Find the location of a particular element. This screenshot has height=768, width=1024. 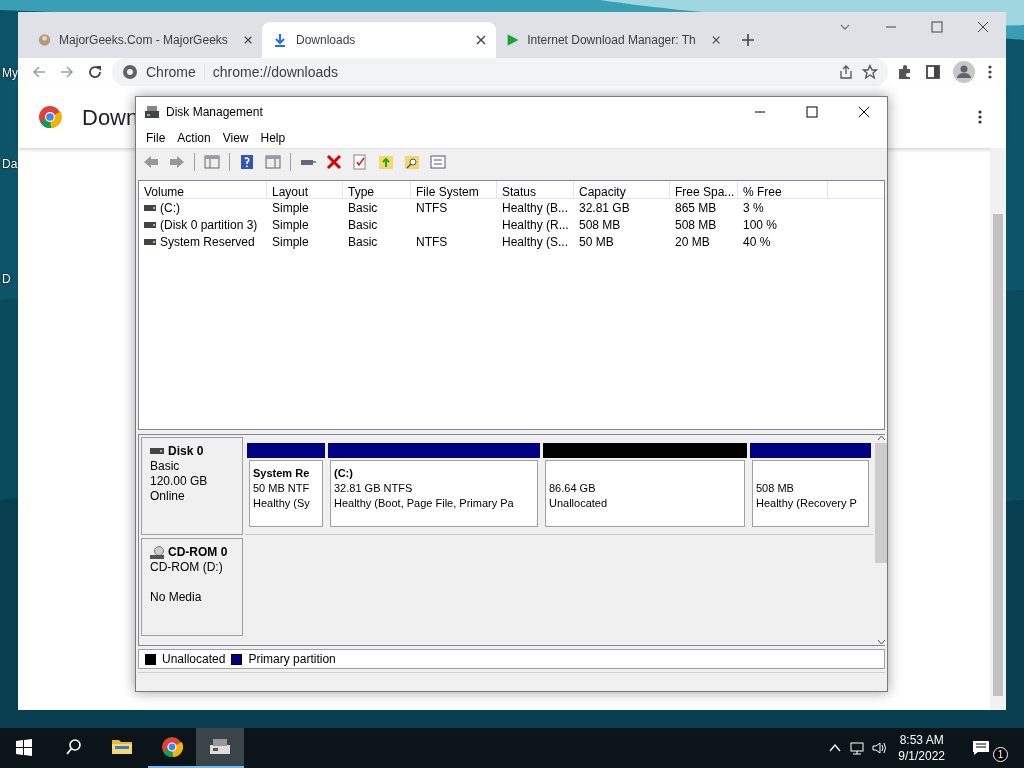

share-icon is located at coordinates (846, 72).